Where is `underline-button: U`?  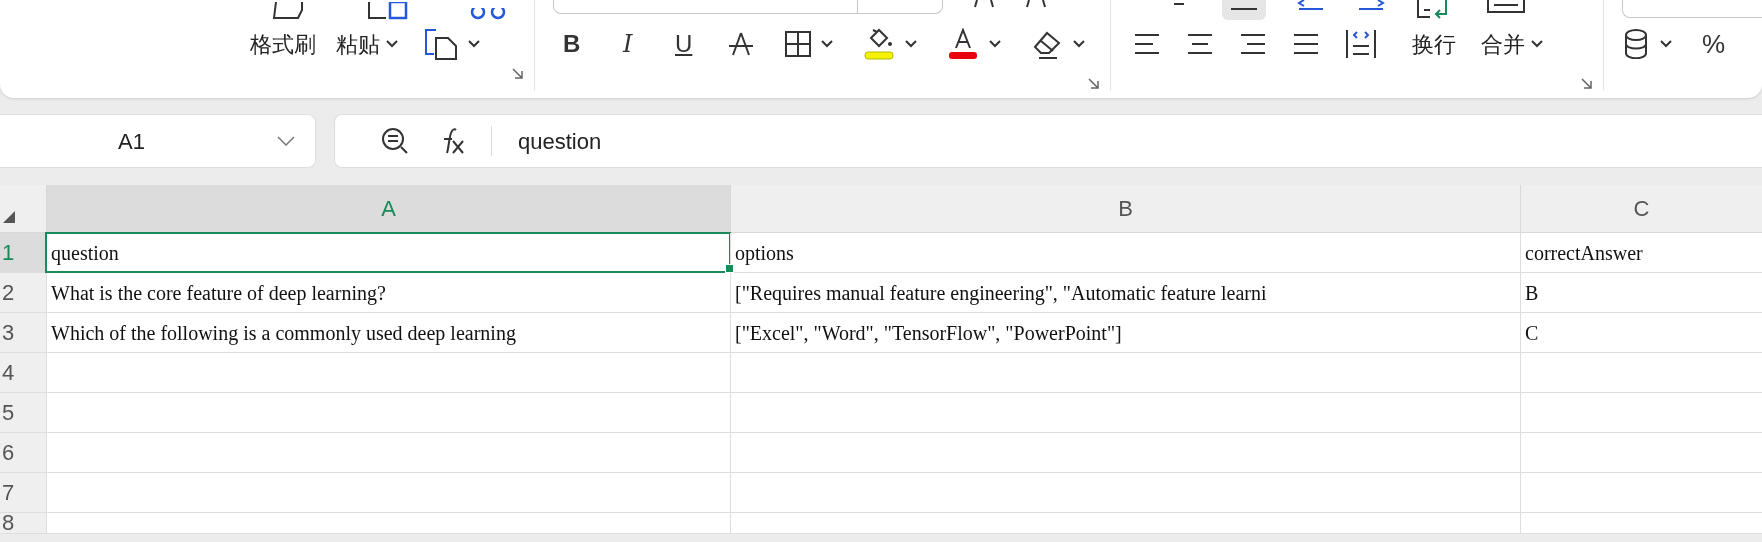 underline-button: U is located at coordinates (683, 44).